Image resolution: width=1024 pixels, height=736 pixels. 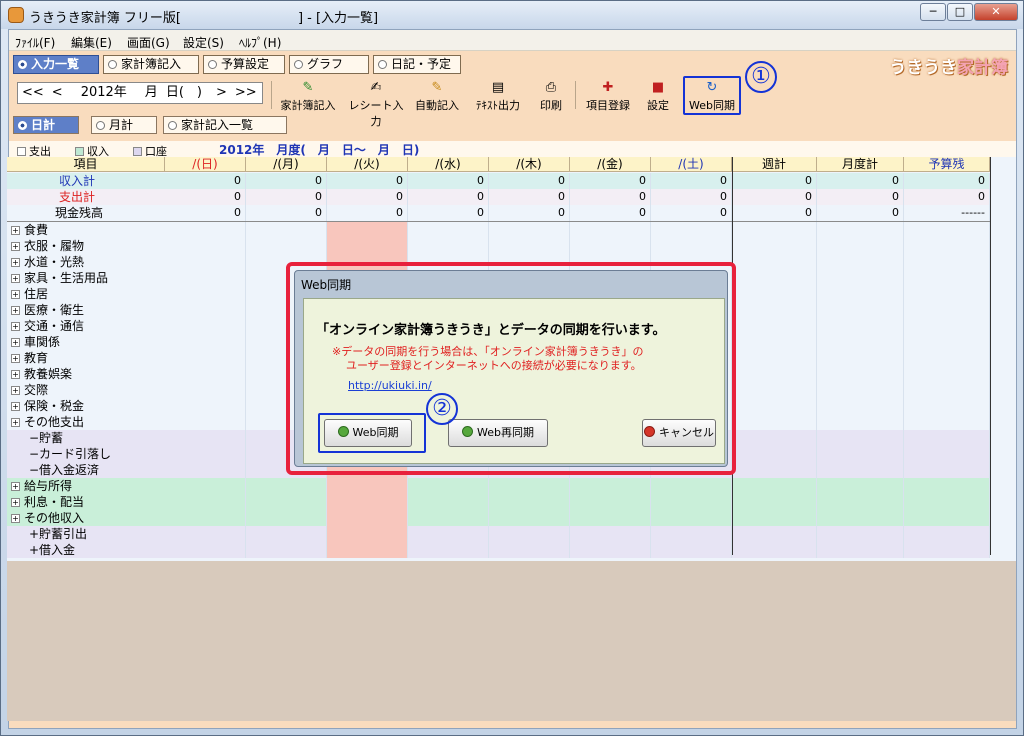 What do you see at coordinates (46, 125) in the screenshot?
I see `tab-daily: 日計` at bounding box center [46, 125].